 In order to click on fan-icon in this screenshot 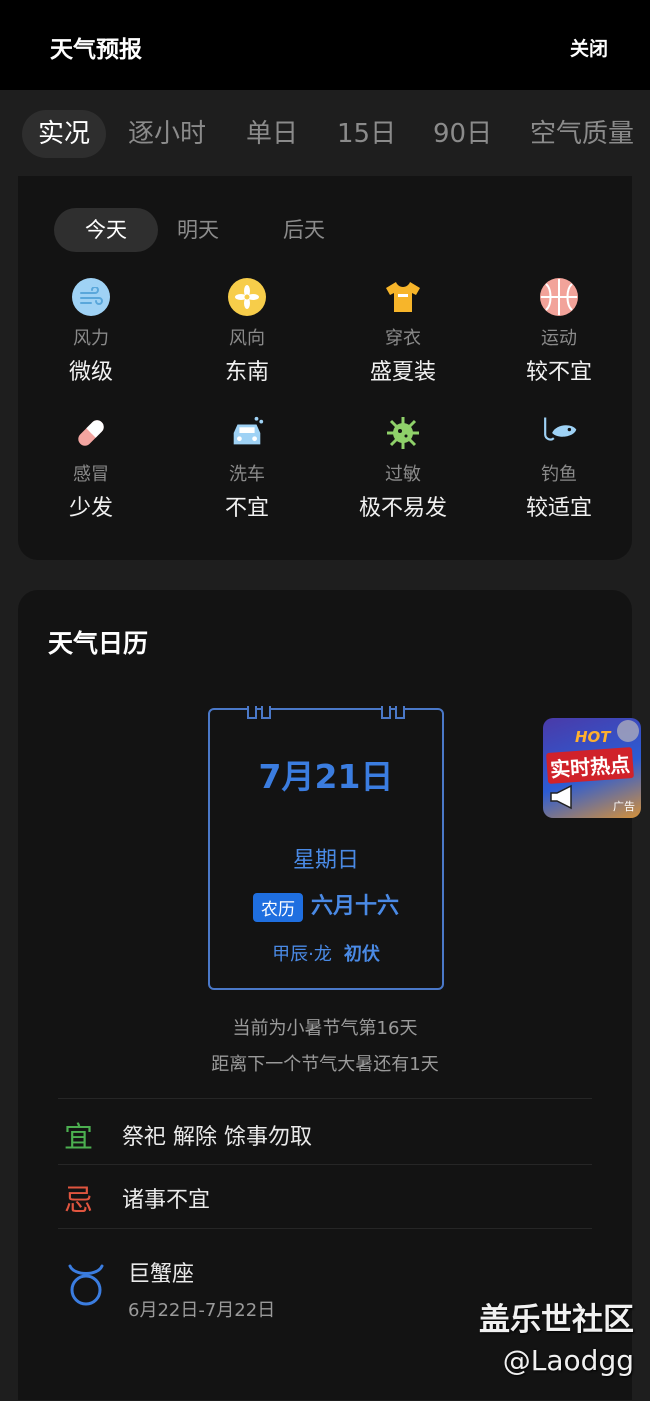, I will do `click(247, 297)`.